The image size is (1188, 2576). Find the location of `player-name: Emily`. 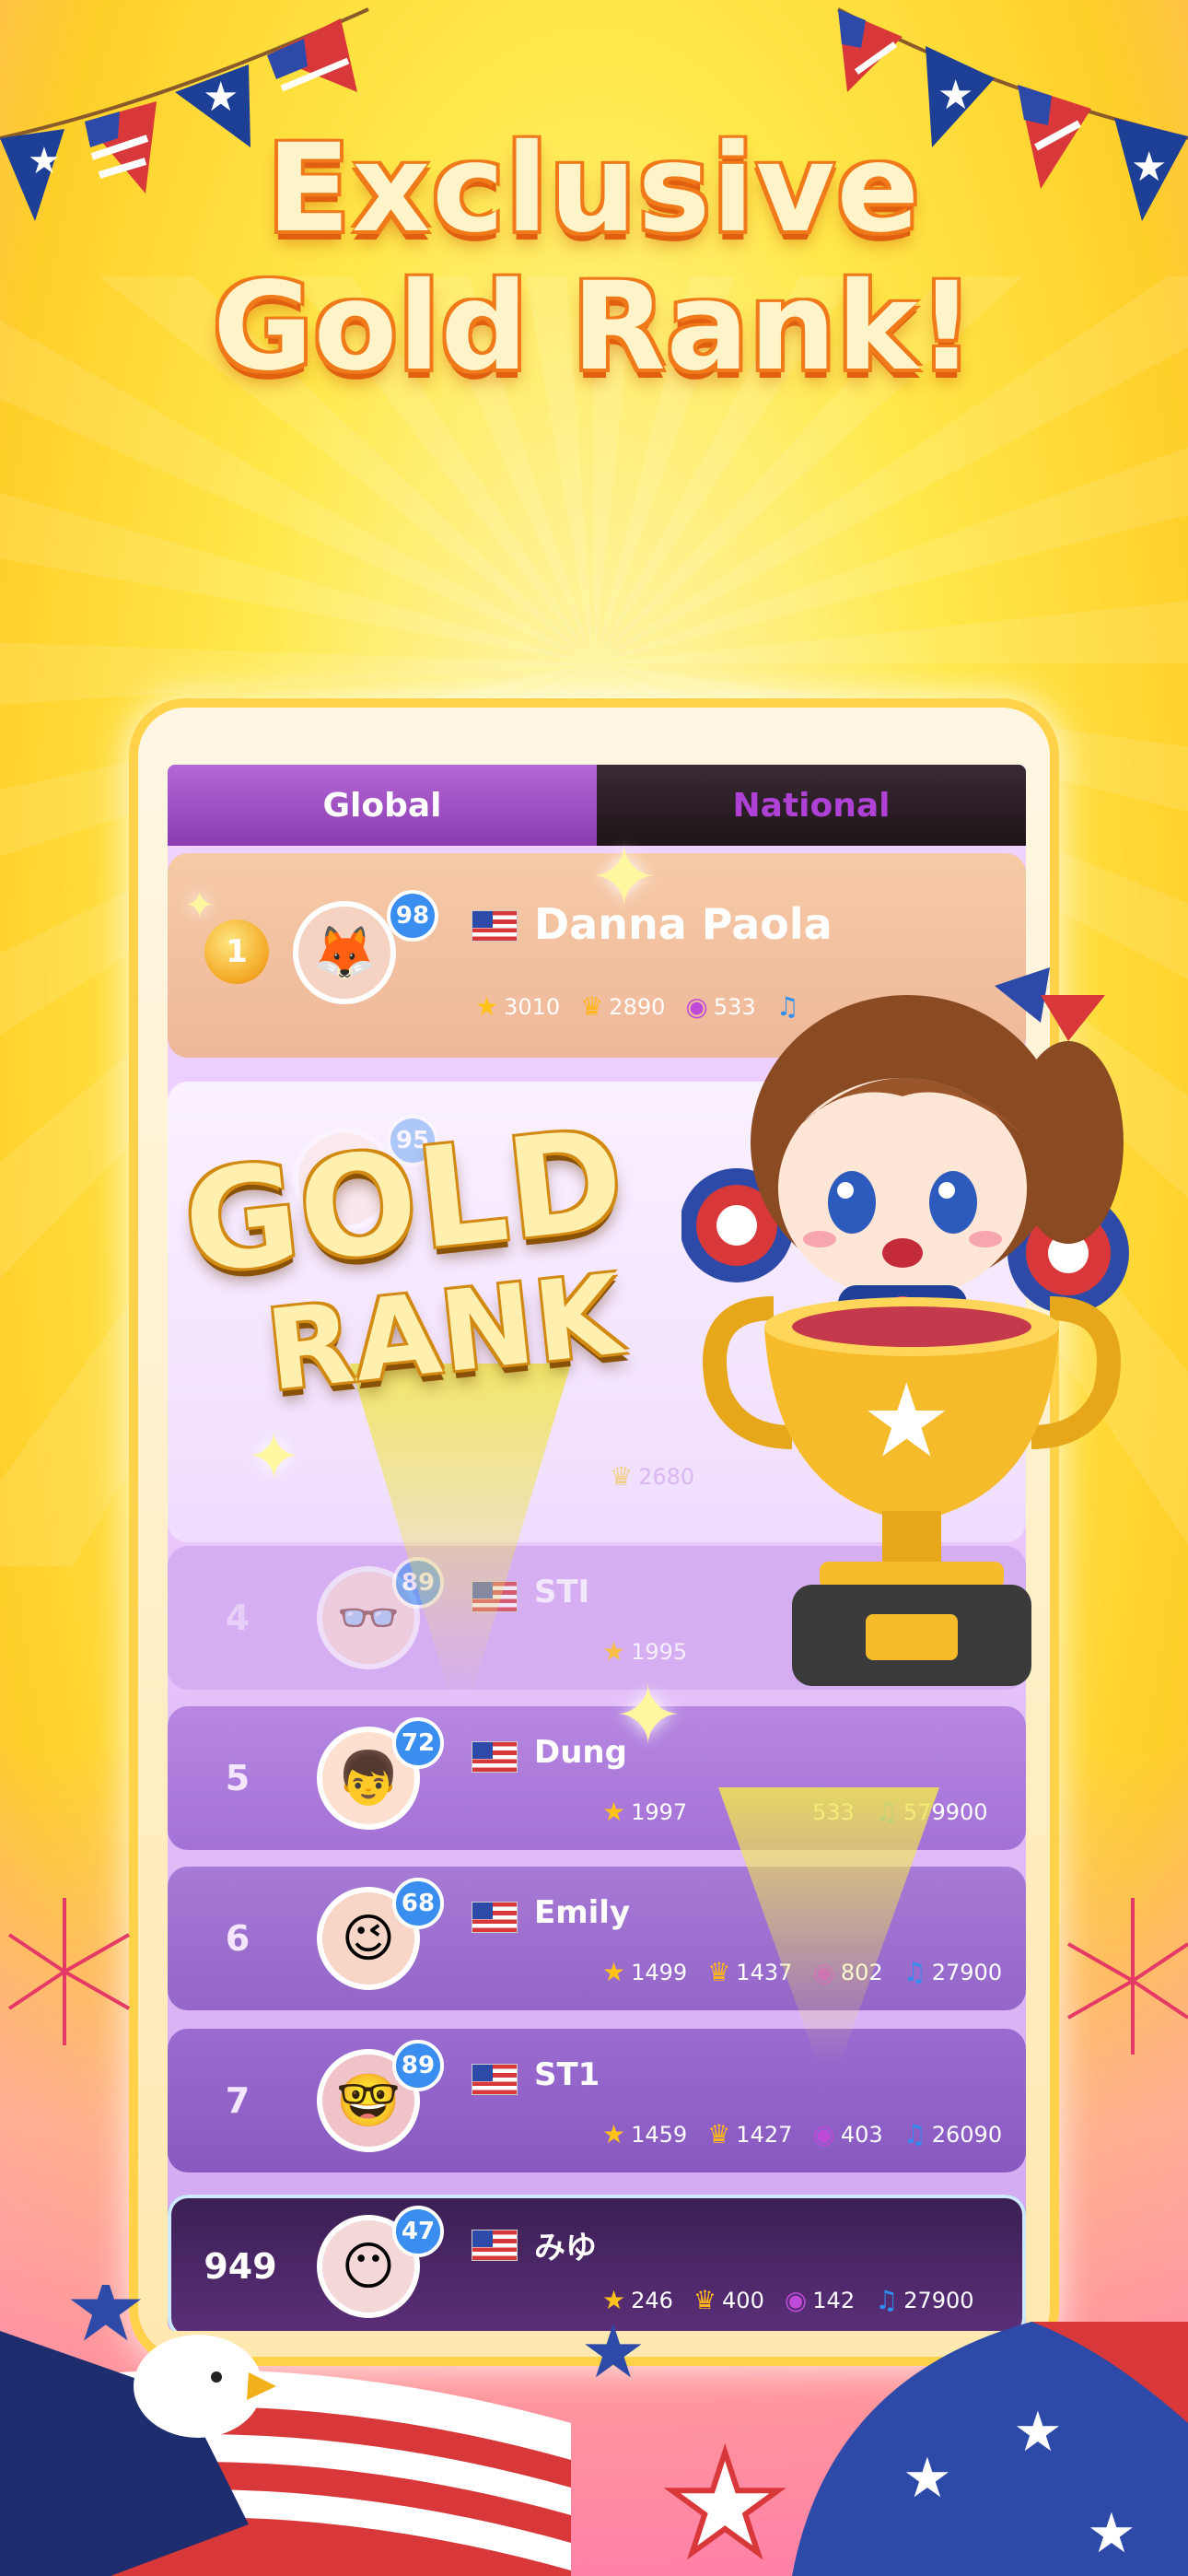

player-name: Emily is located at coordinates (582, 1913).